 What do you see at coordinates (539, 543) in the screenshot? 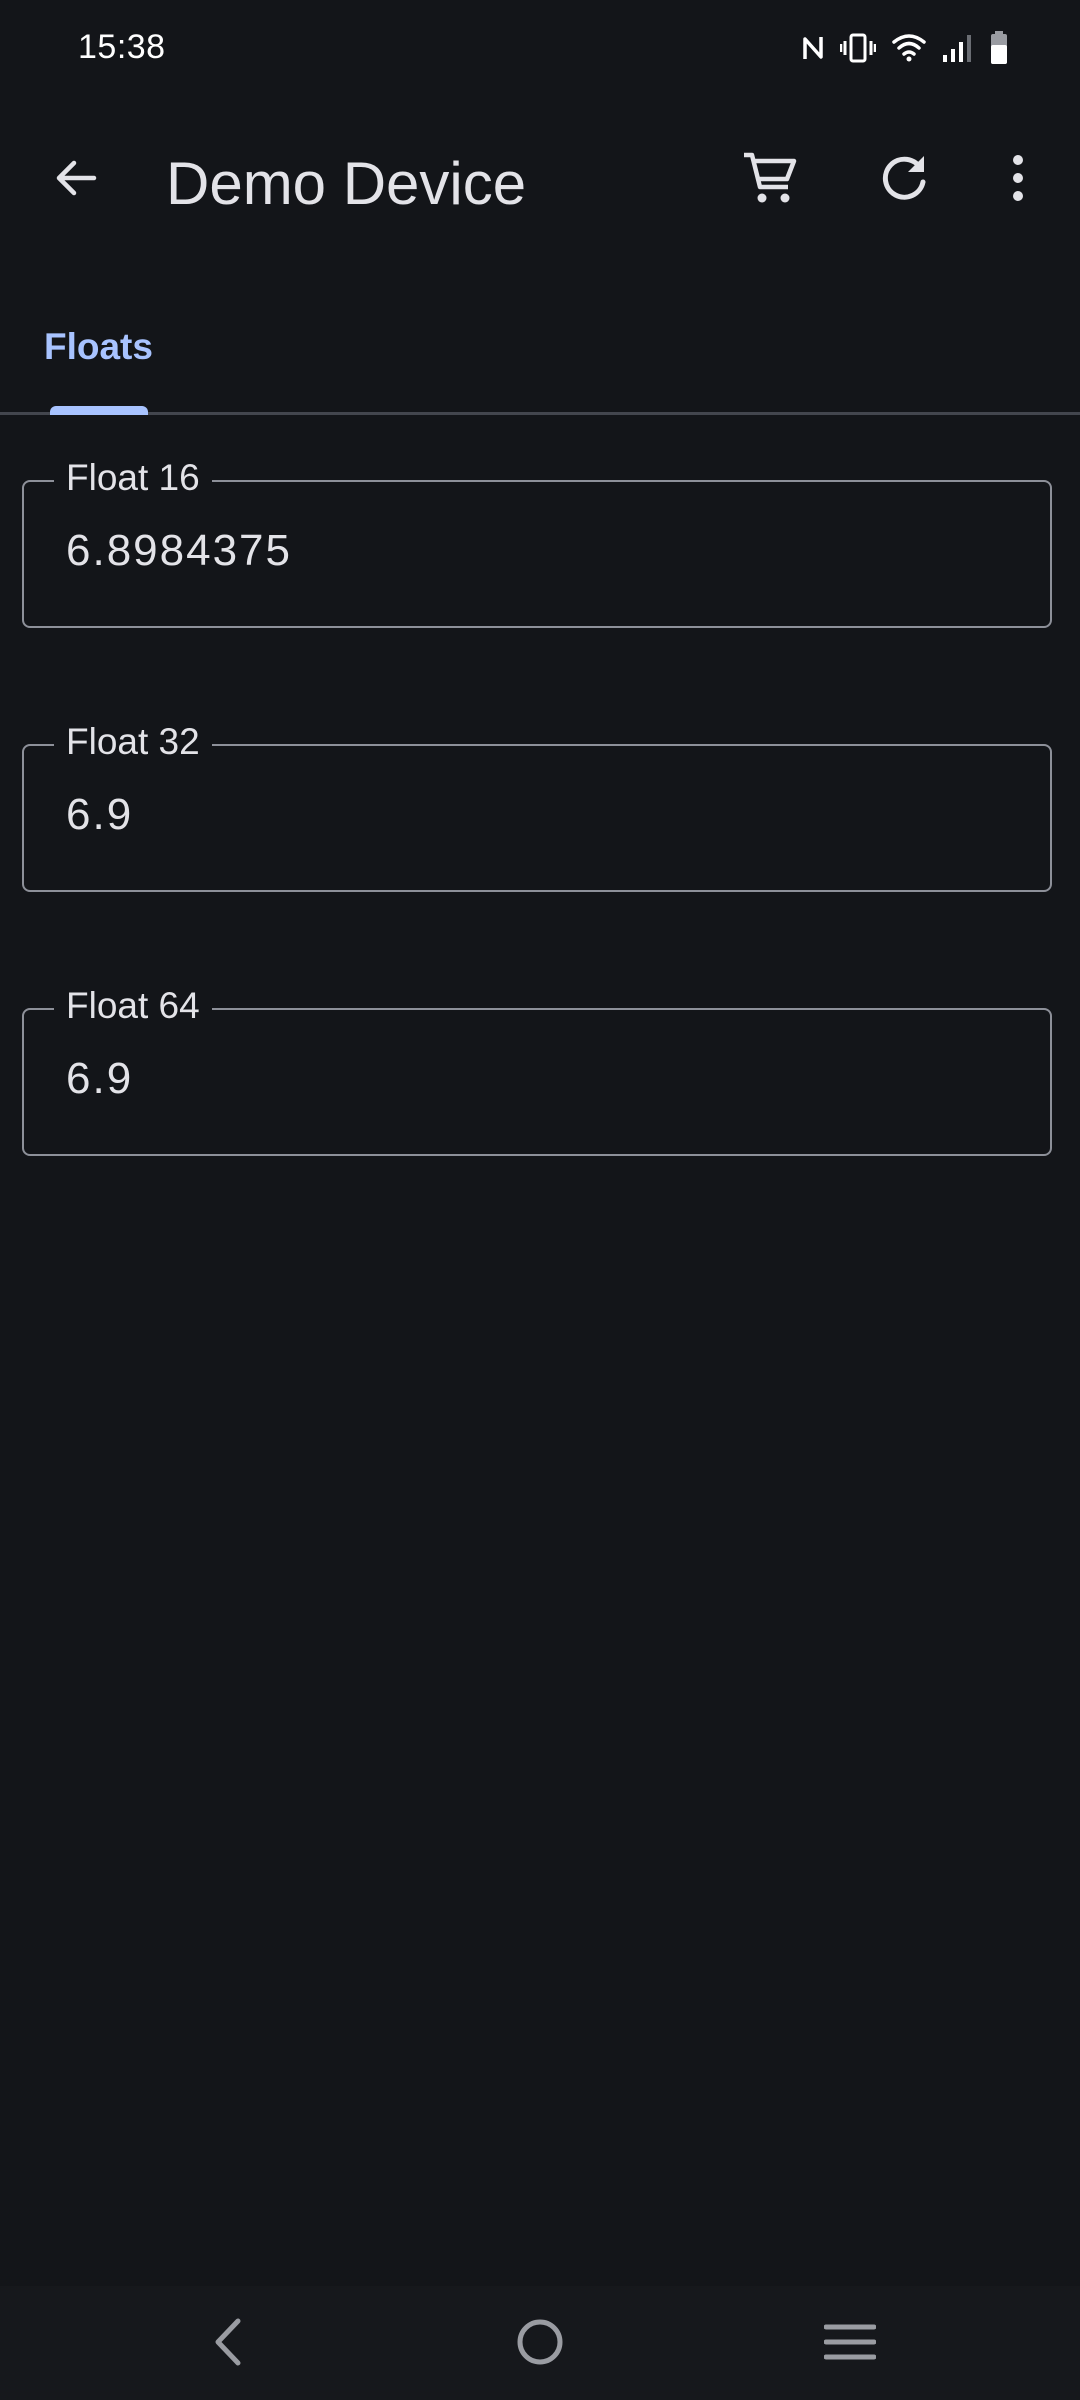
I see `float16-field: Float 16 6.8984375` at bounding box center [539, 543].